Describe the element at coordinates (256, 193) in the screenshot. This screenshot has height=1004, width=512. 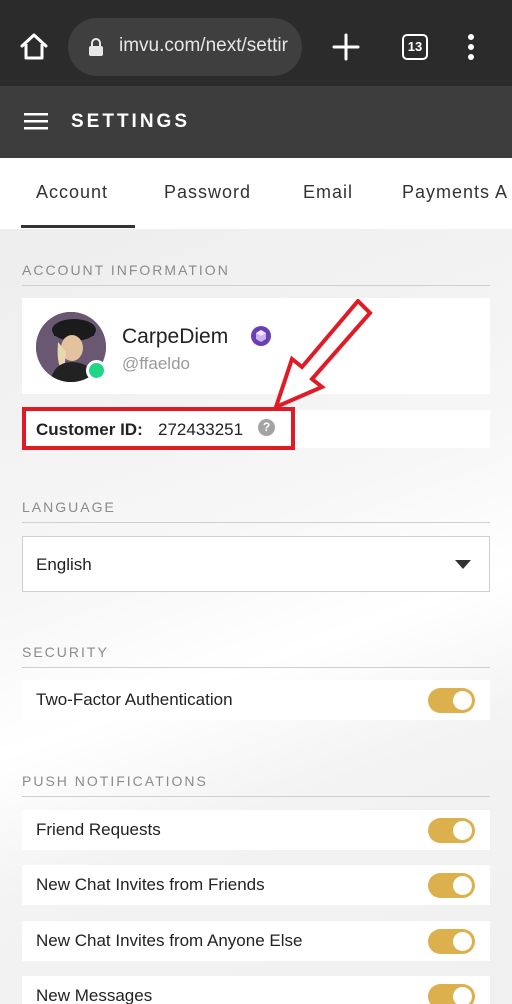
I see `settings-tabs: Account Password Email Payments A` at that location.